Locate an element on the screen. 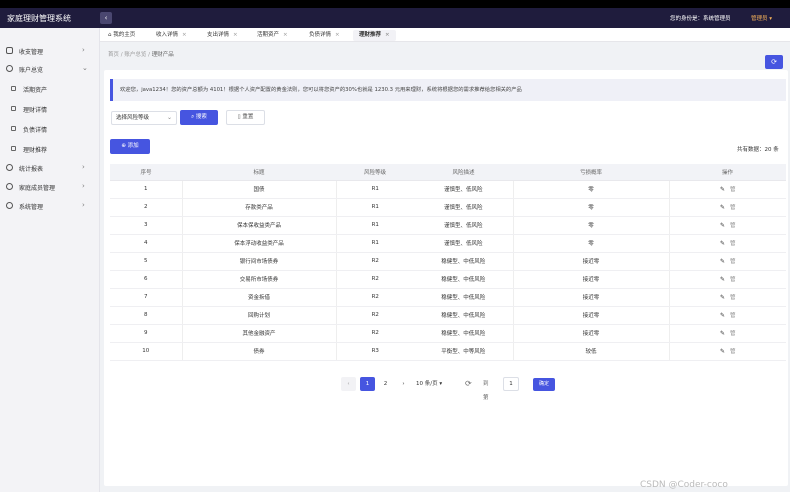 The image size is (790, 492). cell-title: 保本保收益类产品 is located at coordinates (259, 225).